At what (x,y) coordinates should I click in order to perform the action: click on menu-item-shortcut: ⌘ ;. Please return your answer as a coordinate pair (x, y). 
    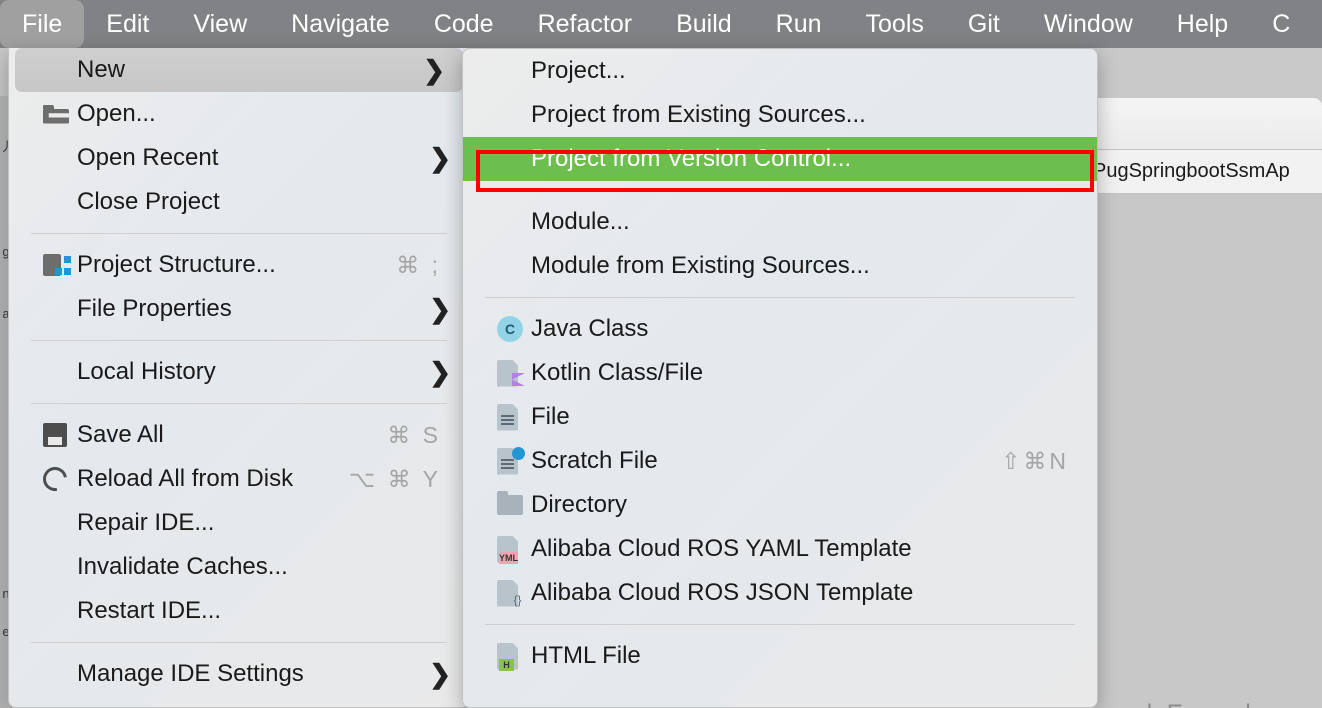
    Looking at the image, I should click on (418, 264).